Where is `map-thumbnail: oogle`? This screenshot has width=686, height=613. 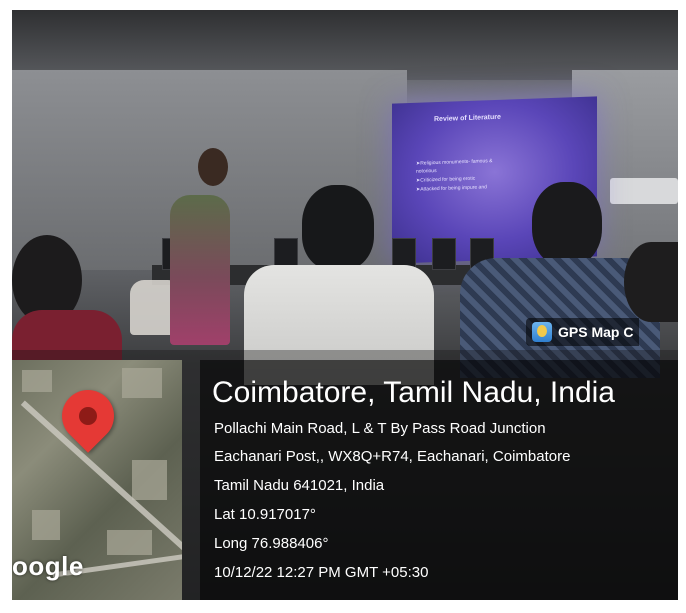
map-thumbnail: oogle is located at coordinates (97, 480).